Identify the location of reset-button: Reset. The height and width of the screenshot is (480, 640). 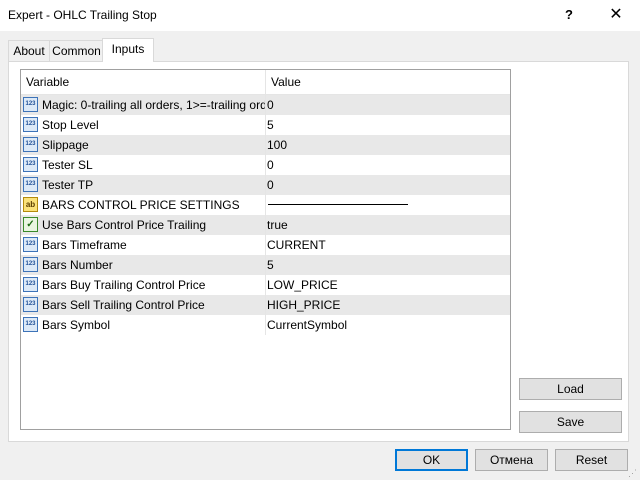
(591, 460).